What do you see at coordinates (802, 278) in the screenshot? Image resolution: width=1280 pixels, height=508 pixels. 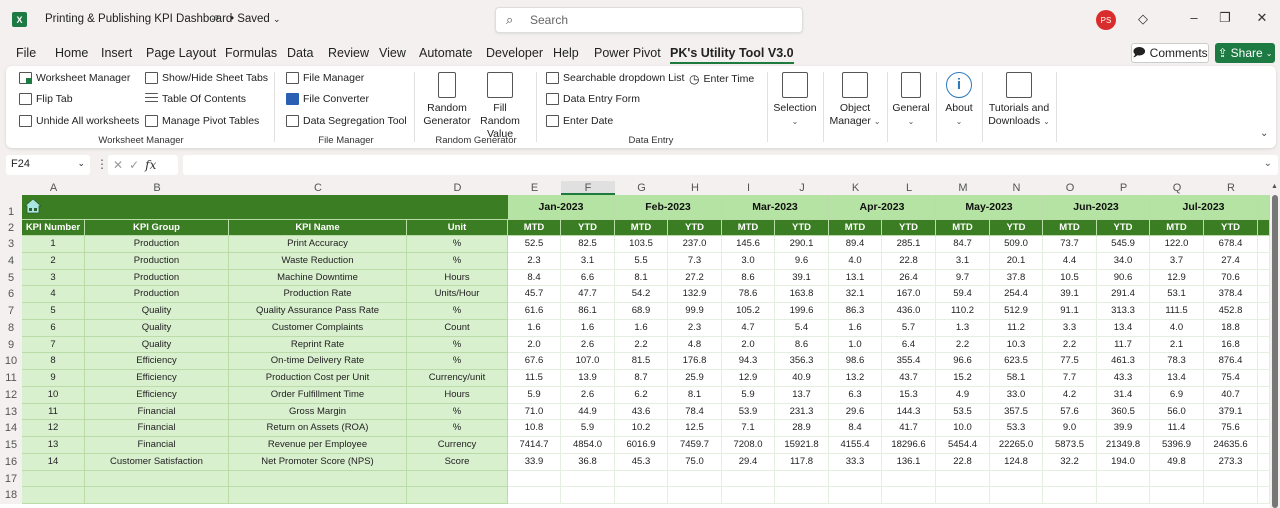 I see `ytd-value-cell: 39.1` at bounding box center [802, 278].